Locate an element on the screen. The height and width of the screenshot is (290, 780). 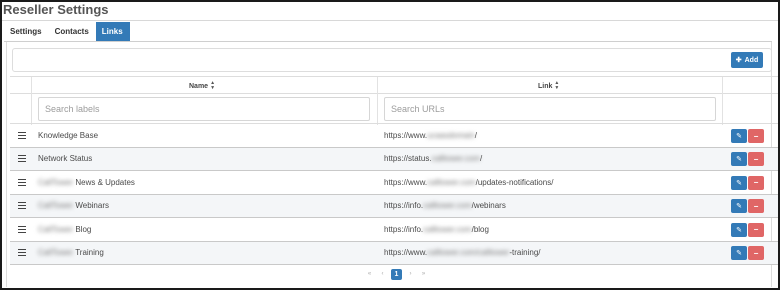
link-url-cell: https://www.ucaasdomain/ is located at coordinates (430, 135).